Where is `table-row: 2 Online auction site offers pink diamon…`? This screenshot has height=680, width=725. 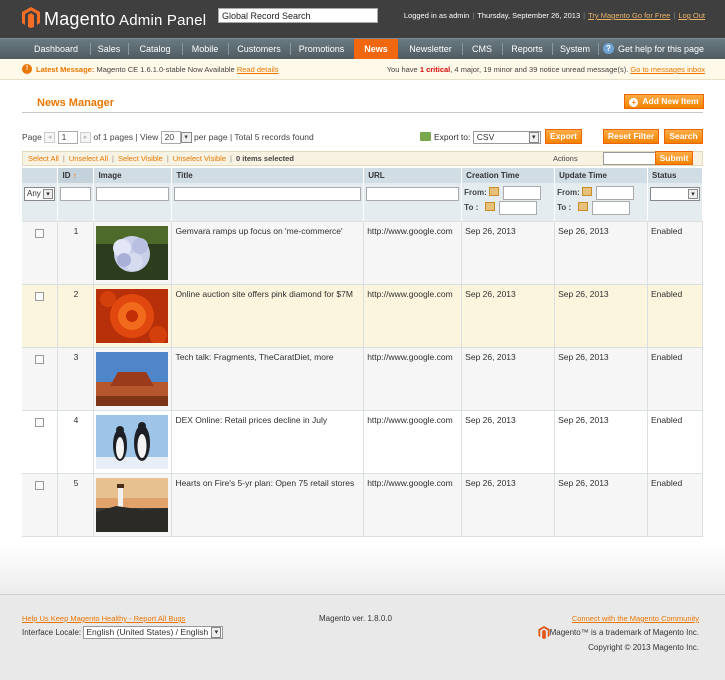 table-row: 2 Online auction site offers pink diamon… is located at coordinates (363, 316).